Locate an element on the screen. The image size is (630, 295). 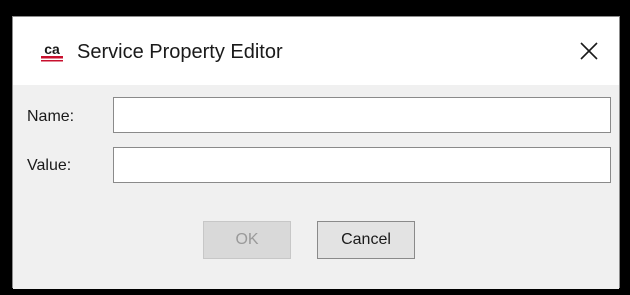
name-field is located at coordinates (362, 115).